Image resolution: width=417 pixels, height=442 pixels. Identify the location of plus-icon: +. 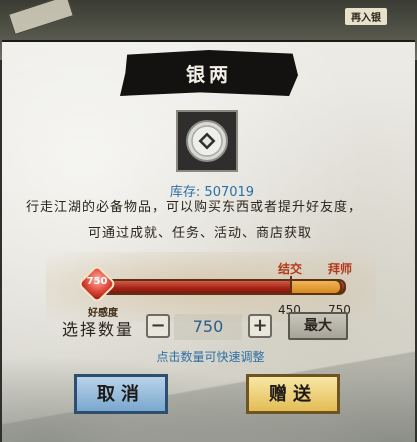
(260, 325).